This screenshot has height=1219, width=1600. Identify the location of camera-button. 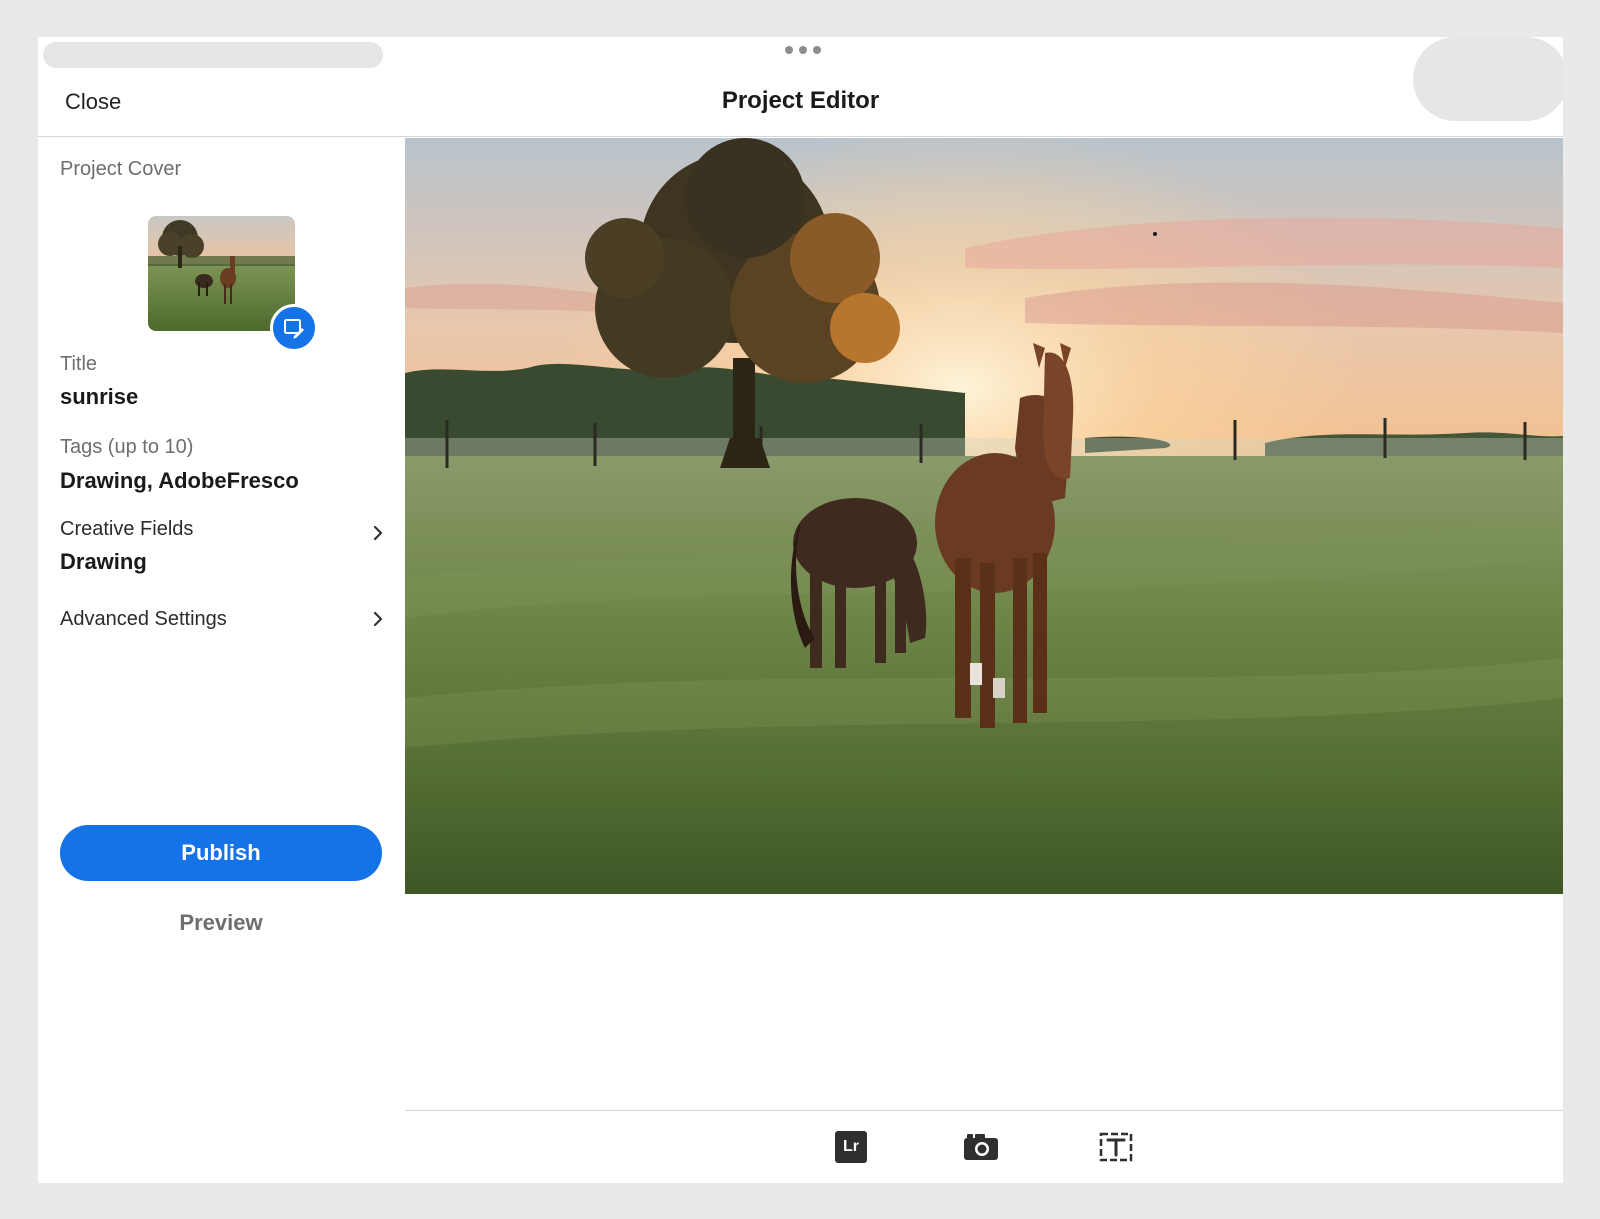
(981, 1147).